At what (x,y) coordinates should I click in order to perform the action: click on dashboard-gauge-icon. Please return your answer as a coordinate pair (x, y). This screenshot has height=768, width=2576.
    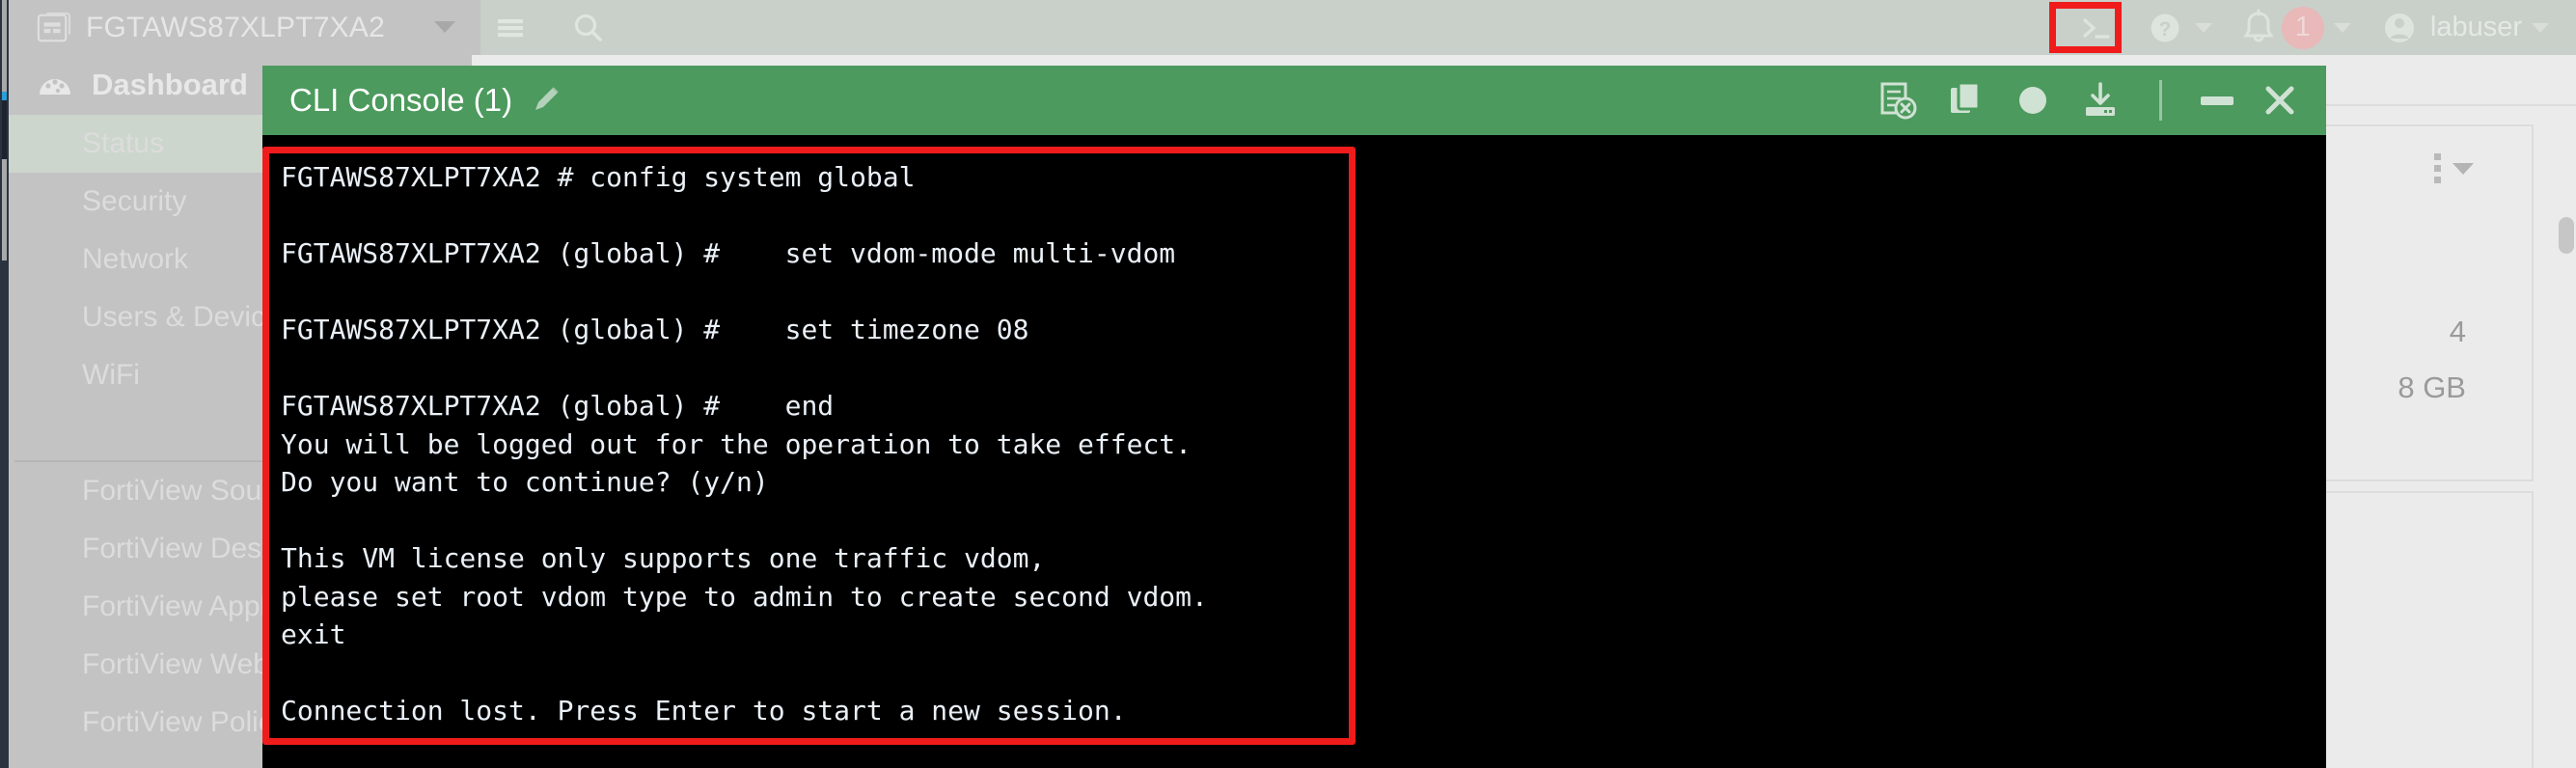
    Looking at the image, I should click on (55, 87).